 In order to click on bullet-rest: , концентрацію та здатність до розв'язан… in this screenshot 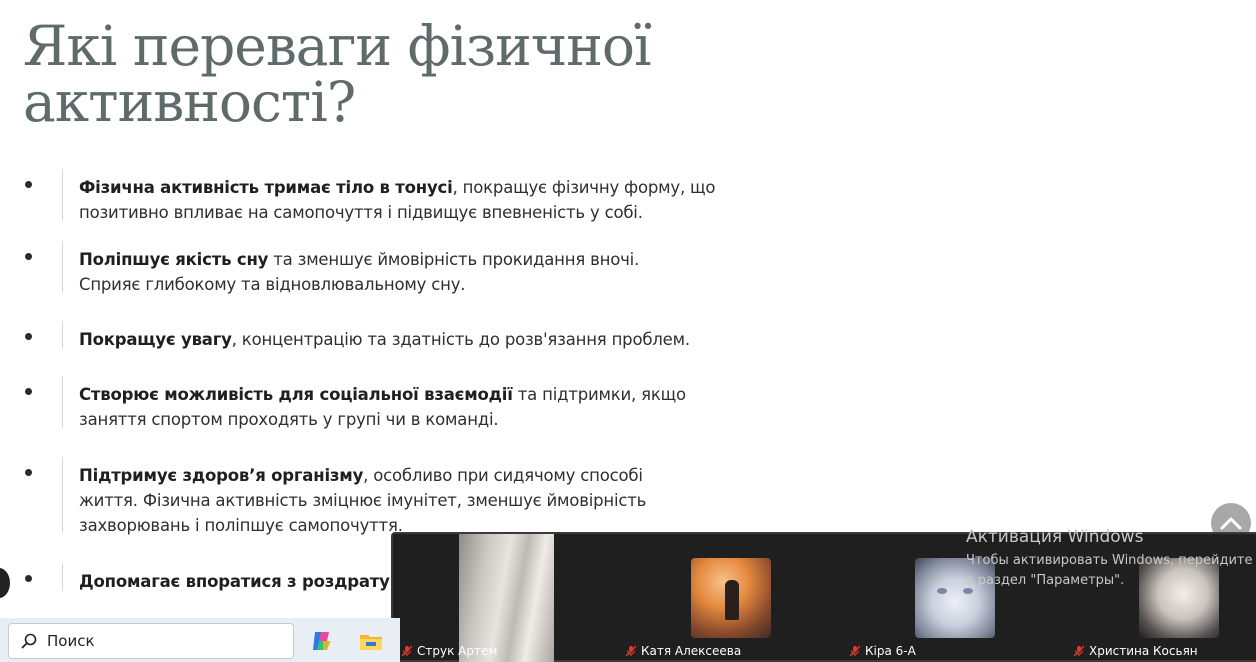, I will do `click(460, 339)`.